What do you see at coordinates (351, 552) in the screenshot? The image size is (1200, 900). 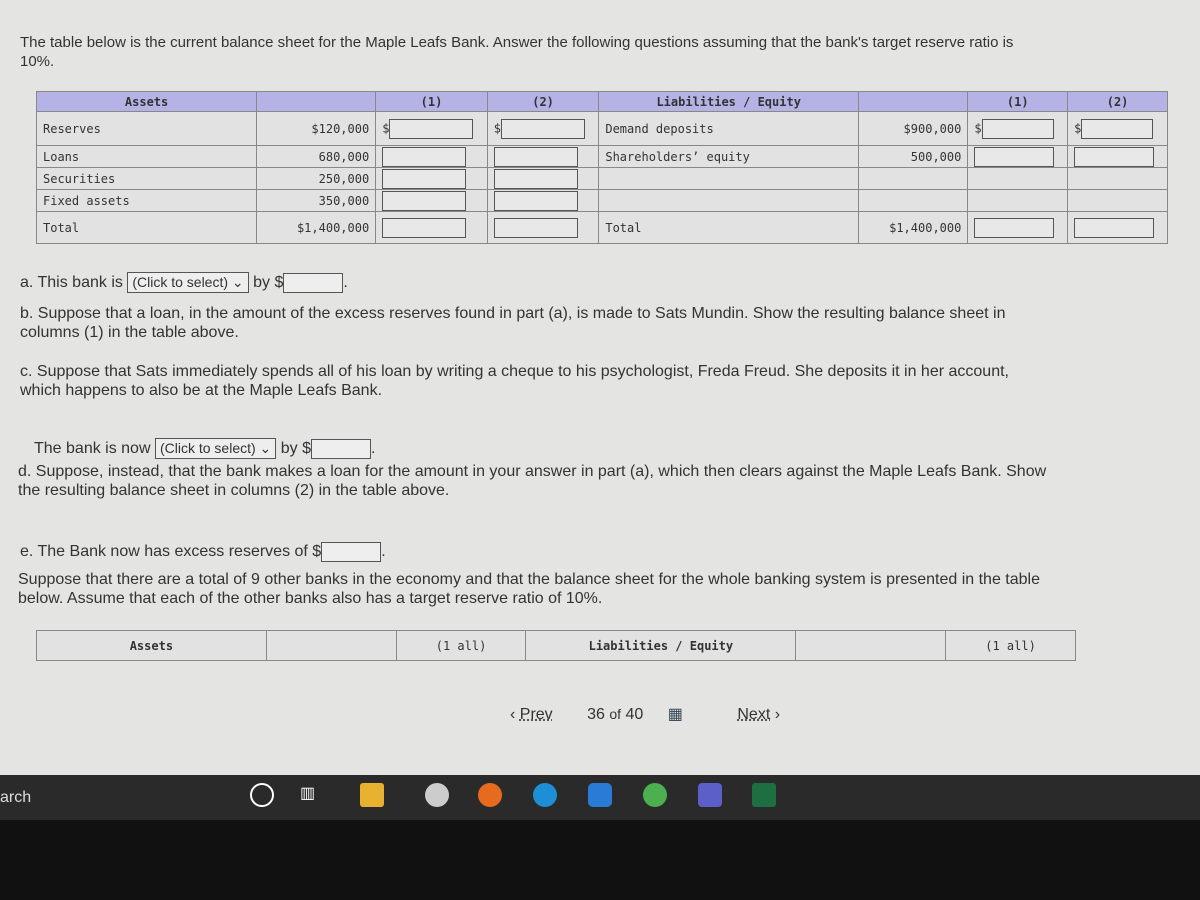 I see `qe-amount-input` at bounding box center [351, 552].